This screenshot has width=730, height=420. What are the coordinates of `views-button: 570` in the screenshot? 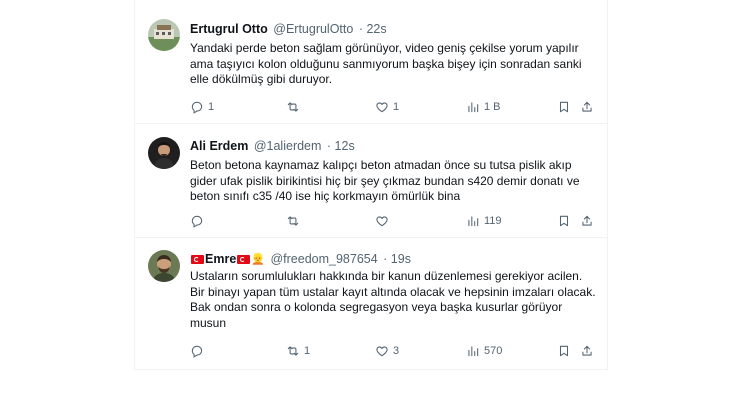 It's located at (484, 351).